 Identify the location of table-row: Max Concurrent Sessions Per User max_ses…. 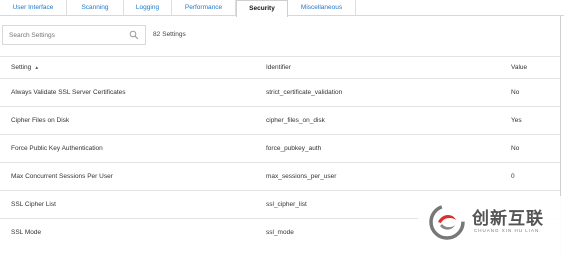
(280, 176).